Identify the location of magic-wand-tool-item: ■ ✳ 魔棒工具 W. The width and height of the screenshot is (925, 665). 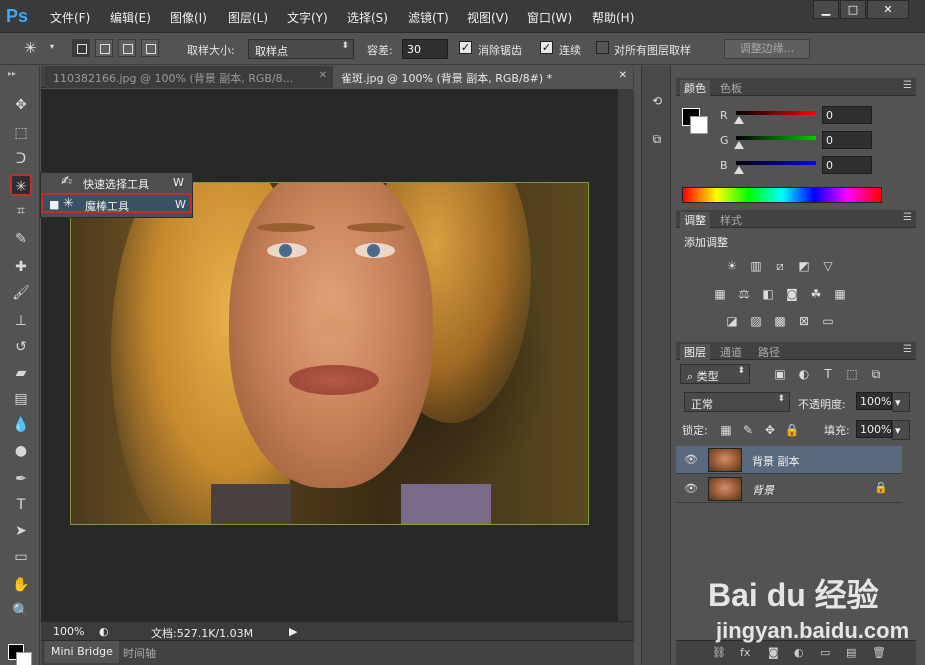
(116, 203).